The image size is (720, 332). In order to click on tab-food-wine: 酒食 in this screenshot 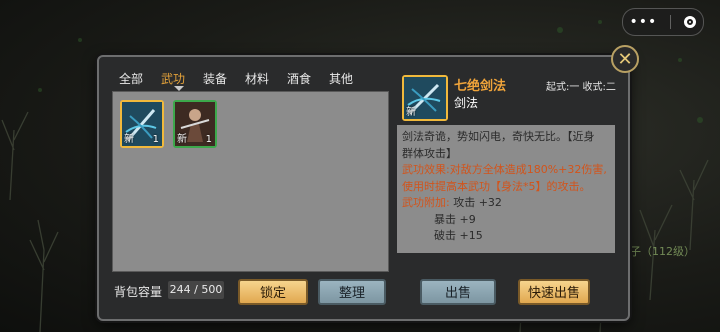, I will do `click(299, 79)`.